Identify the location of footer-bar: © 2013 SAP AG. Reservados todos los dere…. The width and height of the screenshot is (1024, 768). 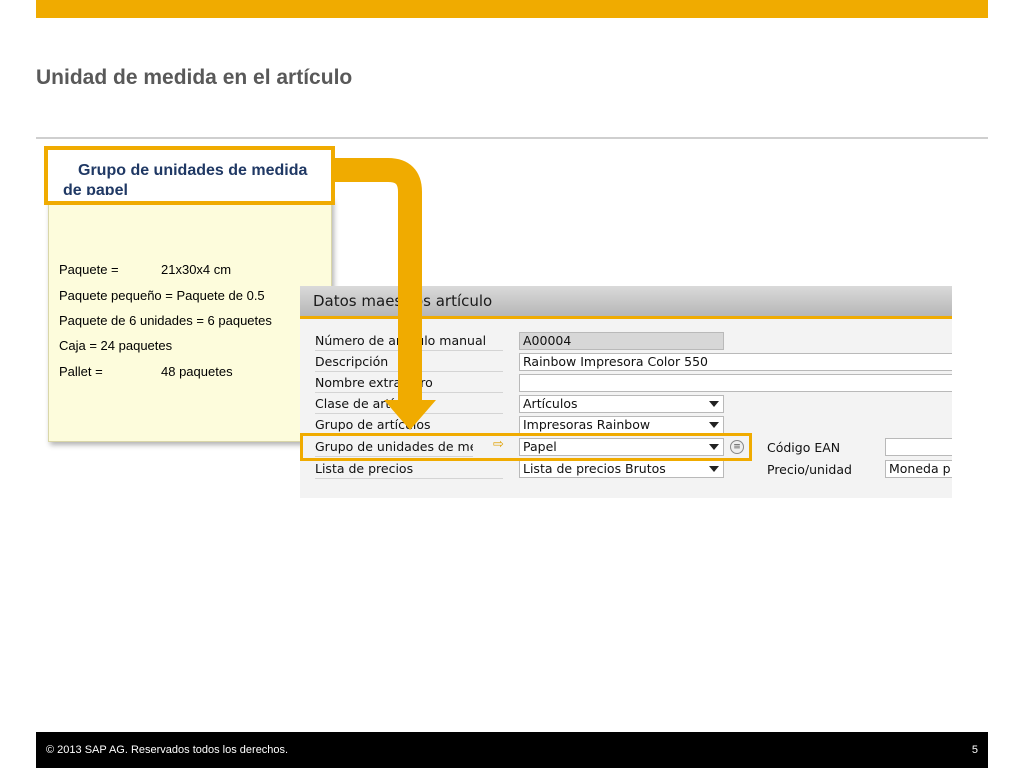
(512, 750).